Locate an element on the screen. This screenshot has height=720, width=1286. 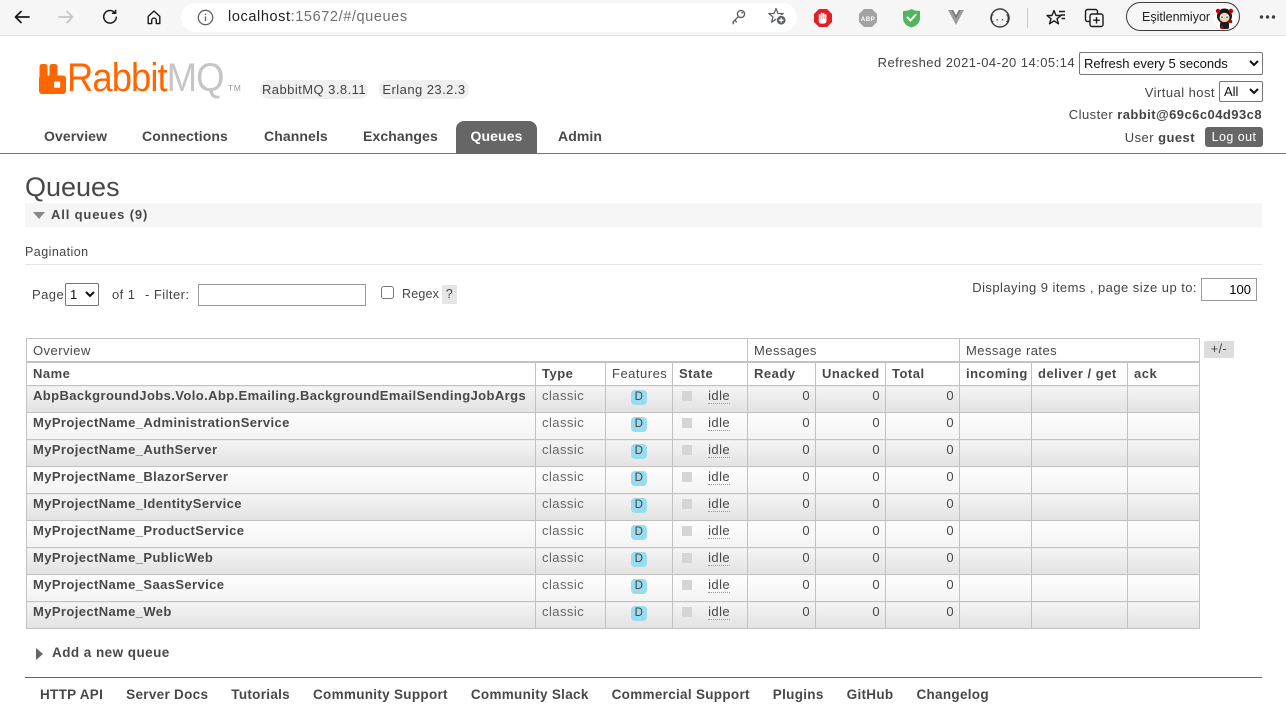
svg-text: ABP is located at coordinates (868, 19).